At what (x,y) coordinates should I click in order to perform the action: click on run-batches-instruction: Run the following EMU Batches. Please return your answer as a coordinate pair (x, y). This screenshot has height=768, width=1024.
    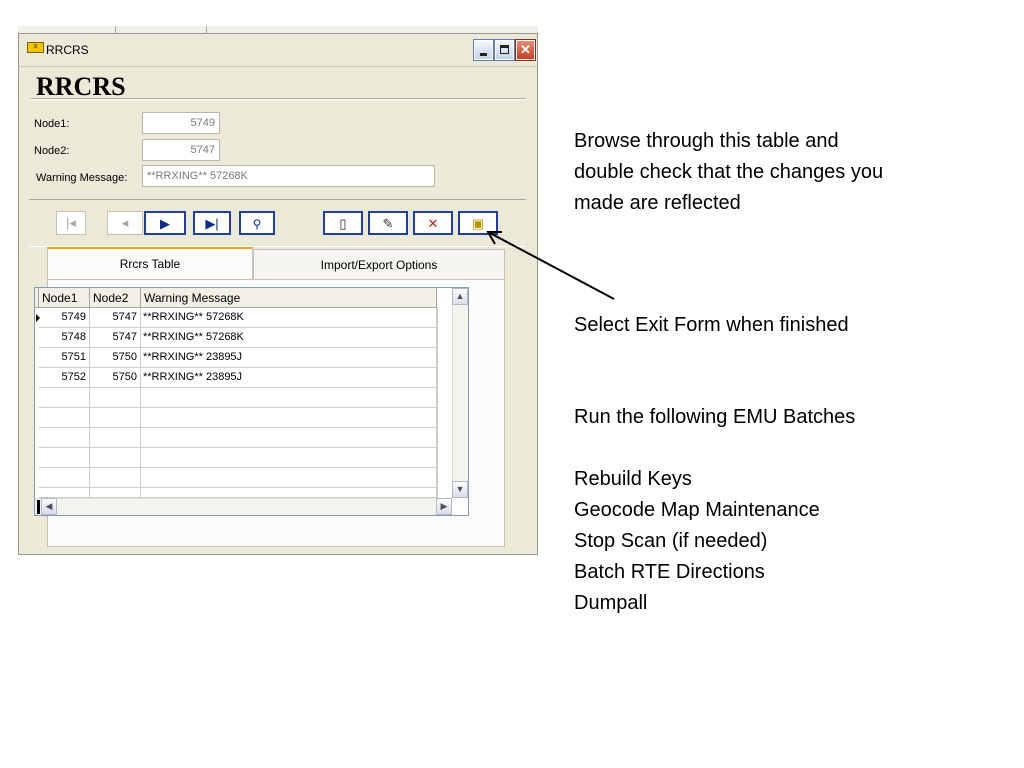
    Looking at the image, I should click on (715, 417).